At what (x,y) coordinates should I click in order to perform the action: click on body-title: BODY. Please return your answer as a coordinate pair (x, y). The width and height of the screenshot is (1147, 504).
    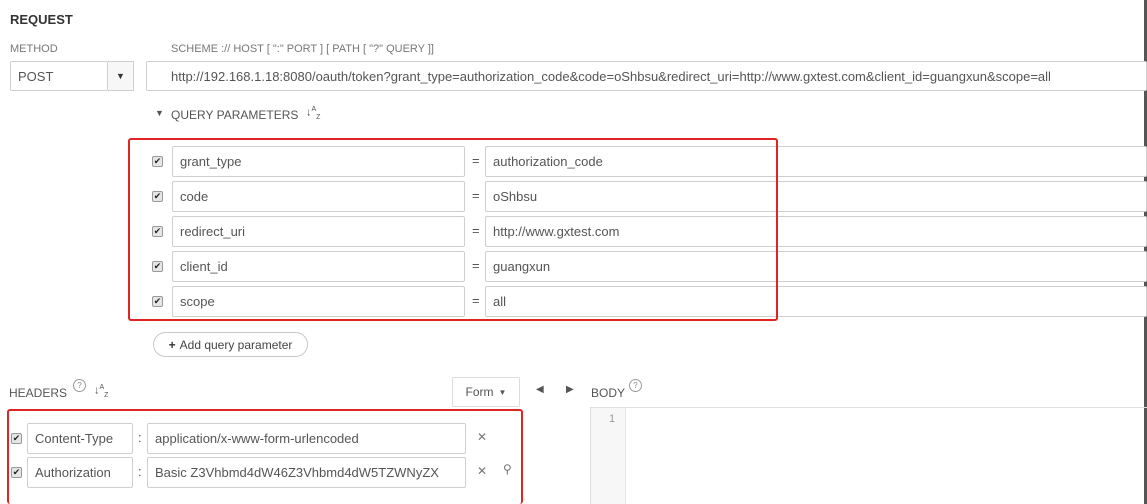
    Looking at the image, I should click on (608, 393).